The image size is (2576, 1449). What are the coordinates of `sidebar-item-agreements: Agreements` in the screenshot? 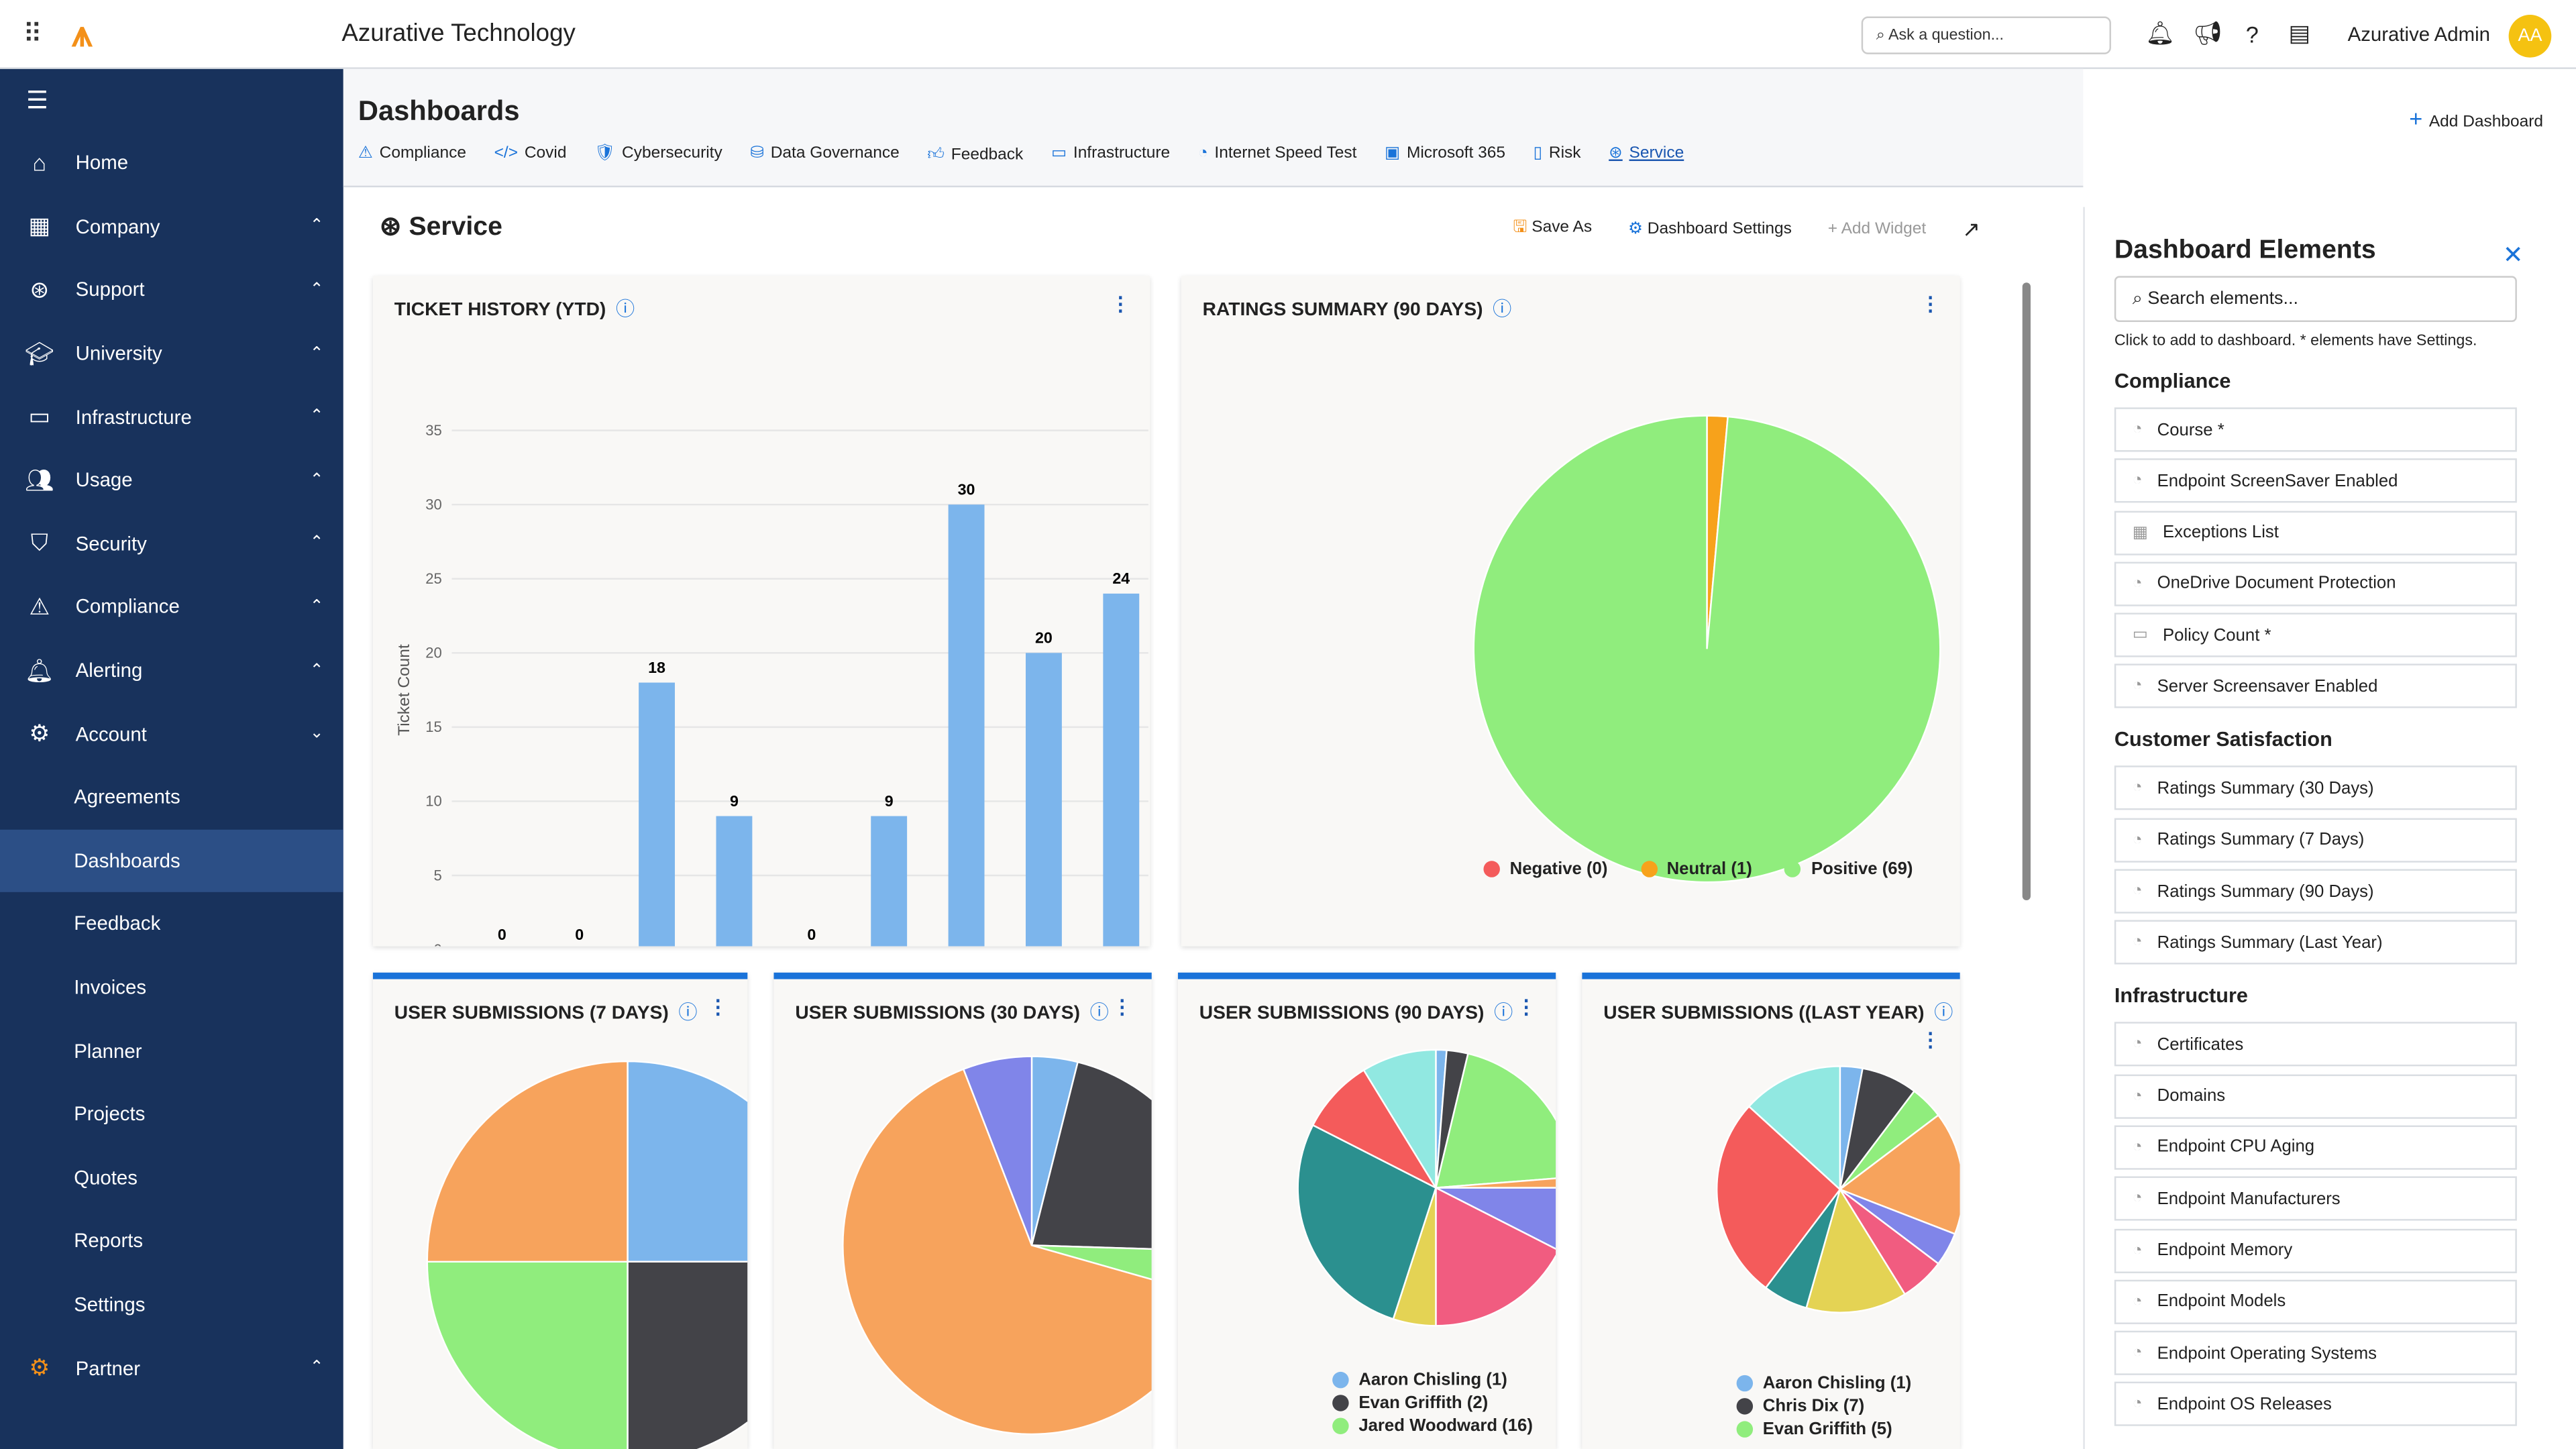 It's located at (171, 797).